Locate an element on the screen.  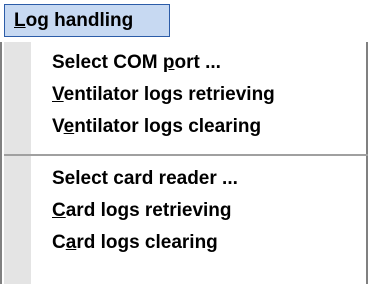
menu-bar: Log handling is located at coordinates (184, 21).